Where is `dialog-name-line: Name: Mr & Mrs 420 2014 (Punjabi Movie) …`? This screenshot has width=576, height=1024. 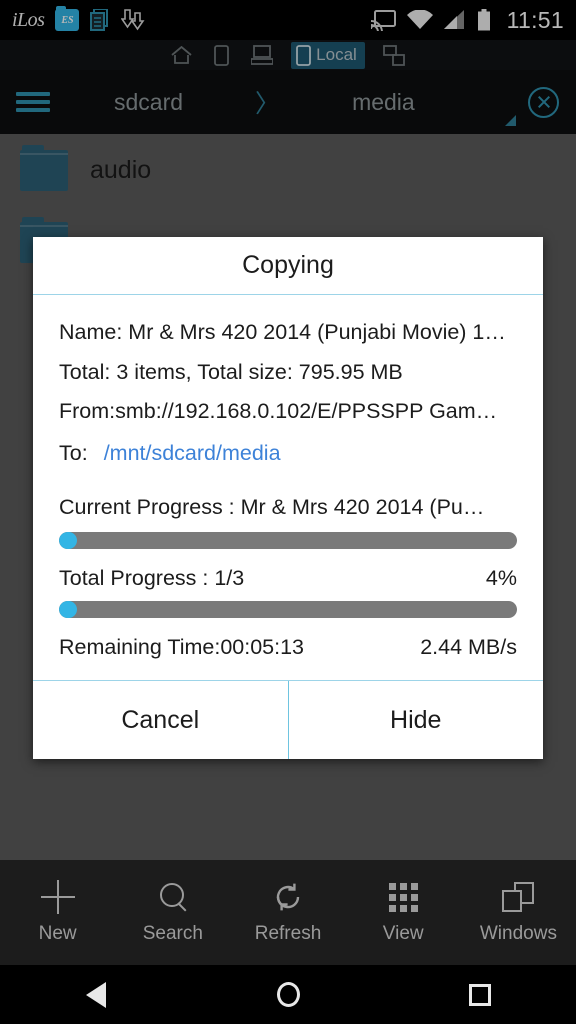
dialog-name-line: Name: Mr & Mrs 420 2014 (Punjabi Movie) … is located at coordinates (282, 332).